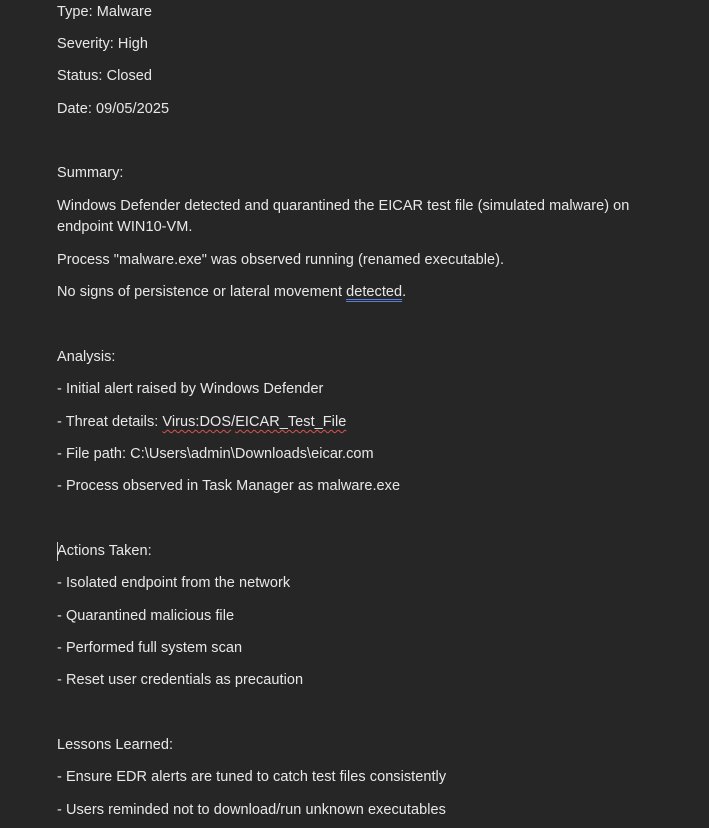 Image resolution: width=709 pixels, height=828 pixels. Describe the element at coordinates (290, 422) in the screenshot. I see `spell-flagged-word: EICAR_Test_File` at that location.